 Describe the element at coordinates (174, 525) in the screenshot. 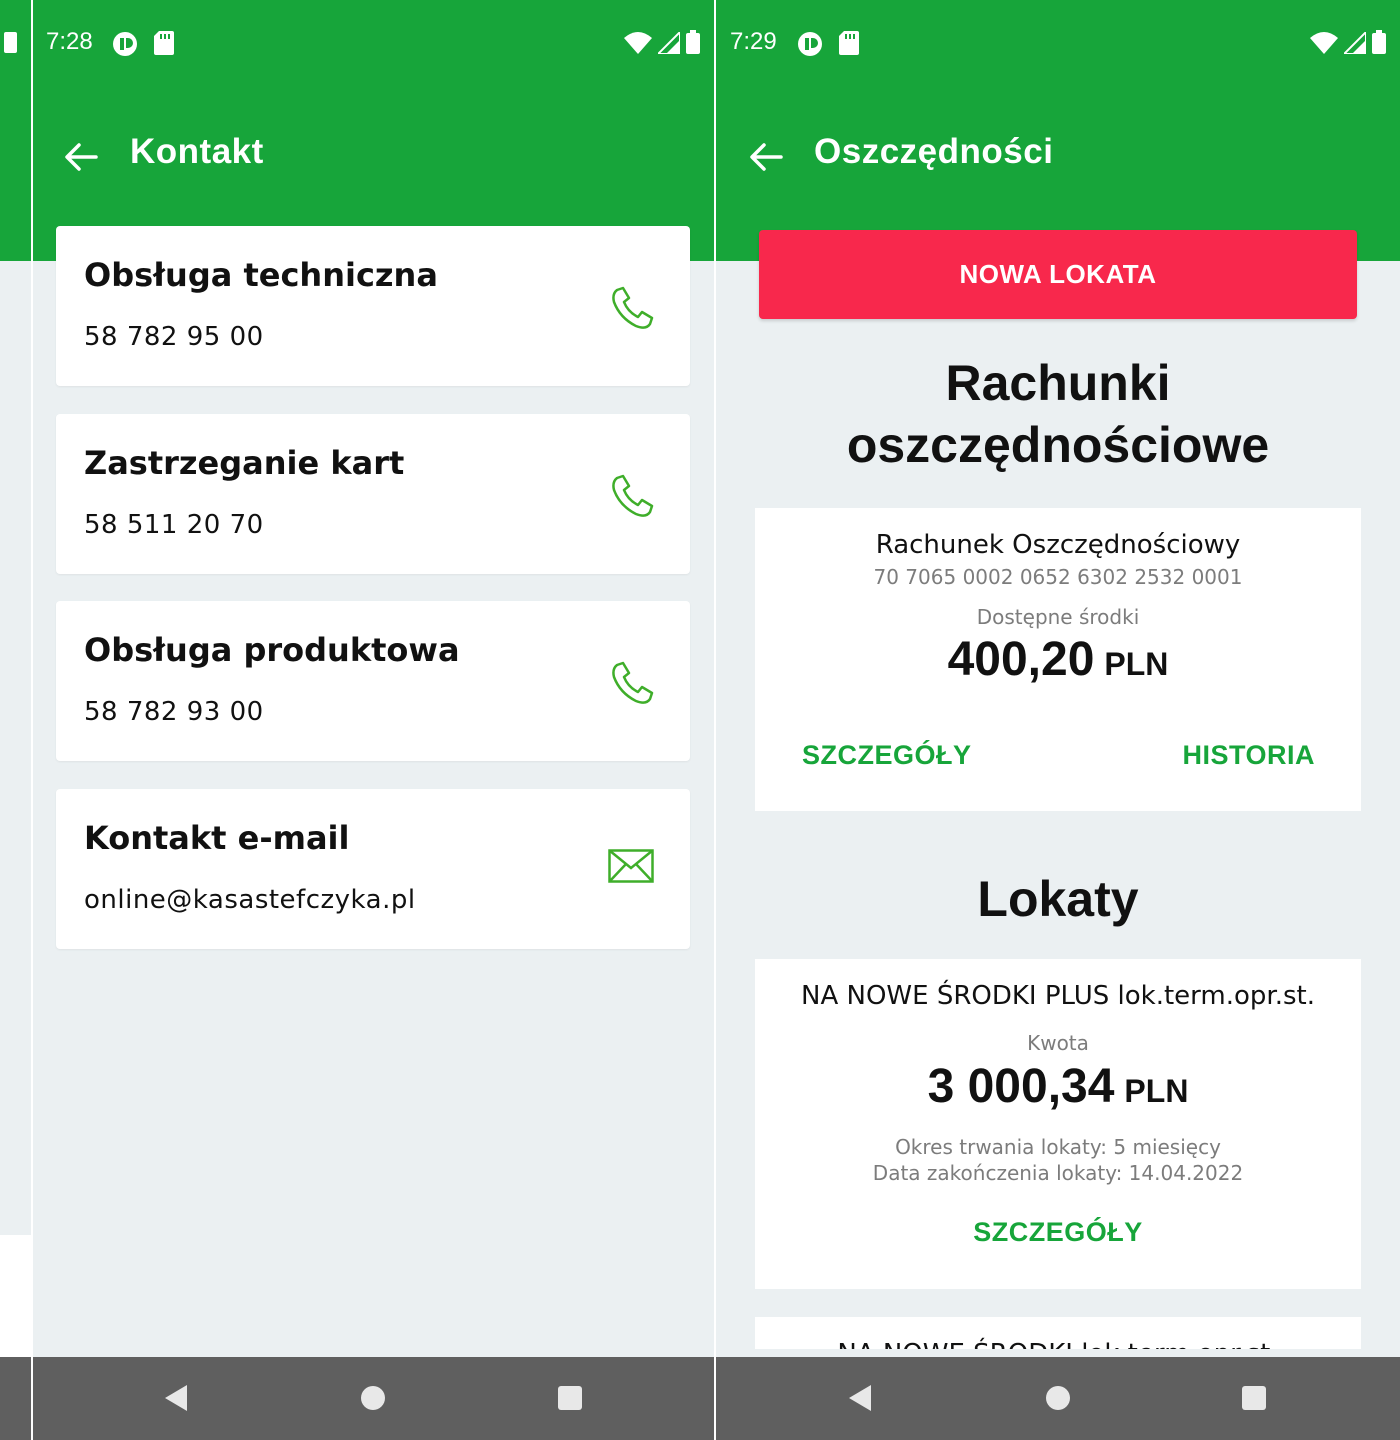

I see `contact-phone: 58 511 20 70` at that location.